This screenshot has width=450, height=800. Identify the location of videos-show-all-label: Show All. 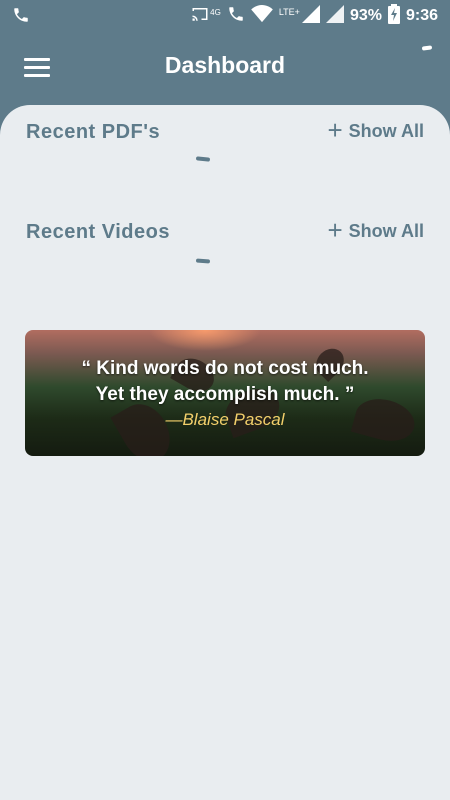
(386, 231).